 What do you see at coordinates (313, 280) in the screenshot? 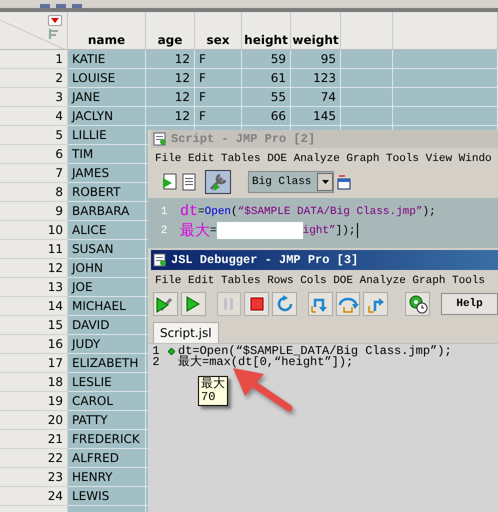
I see `menu-item: Cols` at bounding box center [313, 280].